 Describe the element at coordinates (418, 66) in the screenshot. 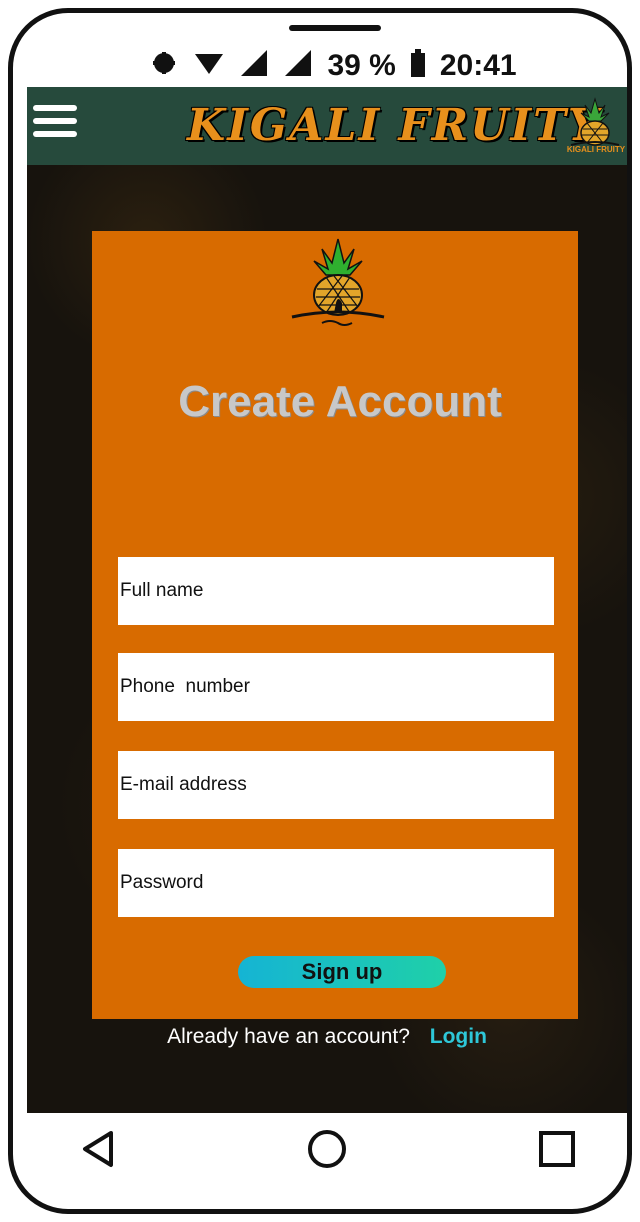

I see `battery-icon` at that location.